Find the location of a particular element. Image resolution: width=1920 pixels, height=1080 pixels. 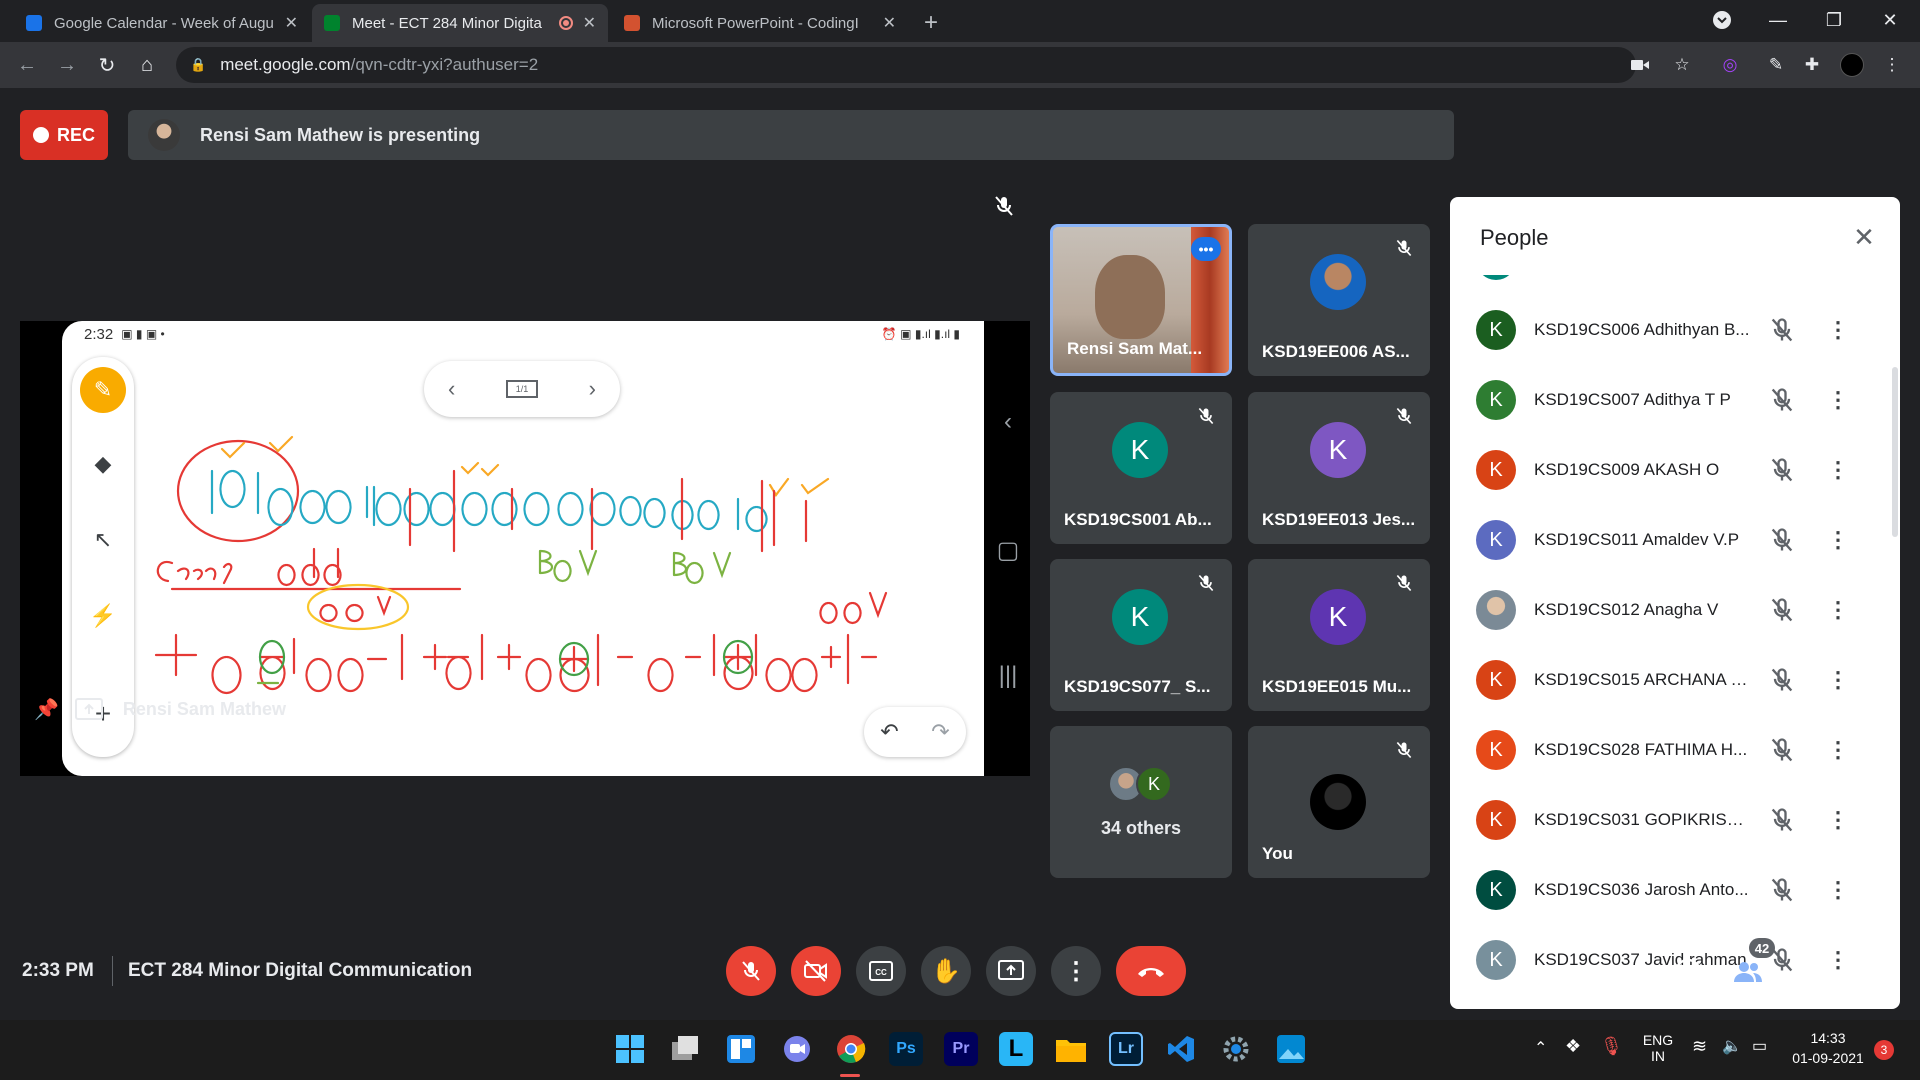

present-now-button is located at coordinates (1011, 971).